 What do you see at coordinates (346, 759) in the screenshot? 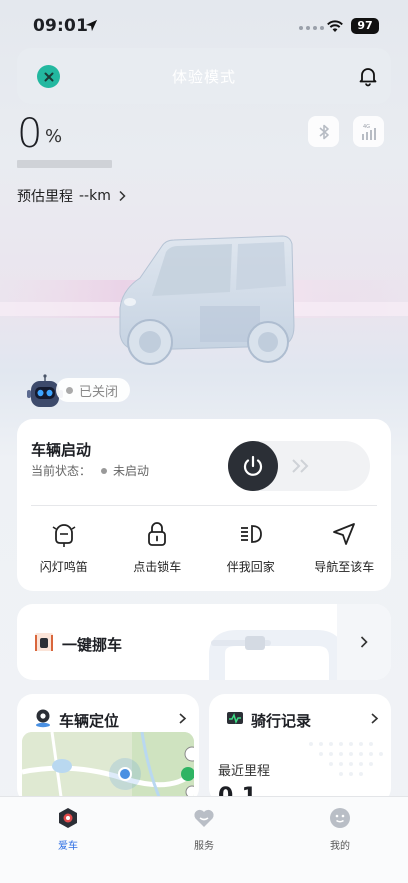
I see `ride-card-decoration` at bounding box center [346, 759].